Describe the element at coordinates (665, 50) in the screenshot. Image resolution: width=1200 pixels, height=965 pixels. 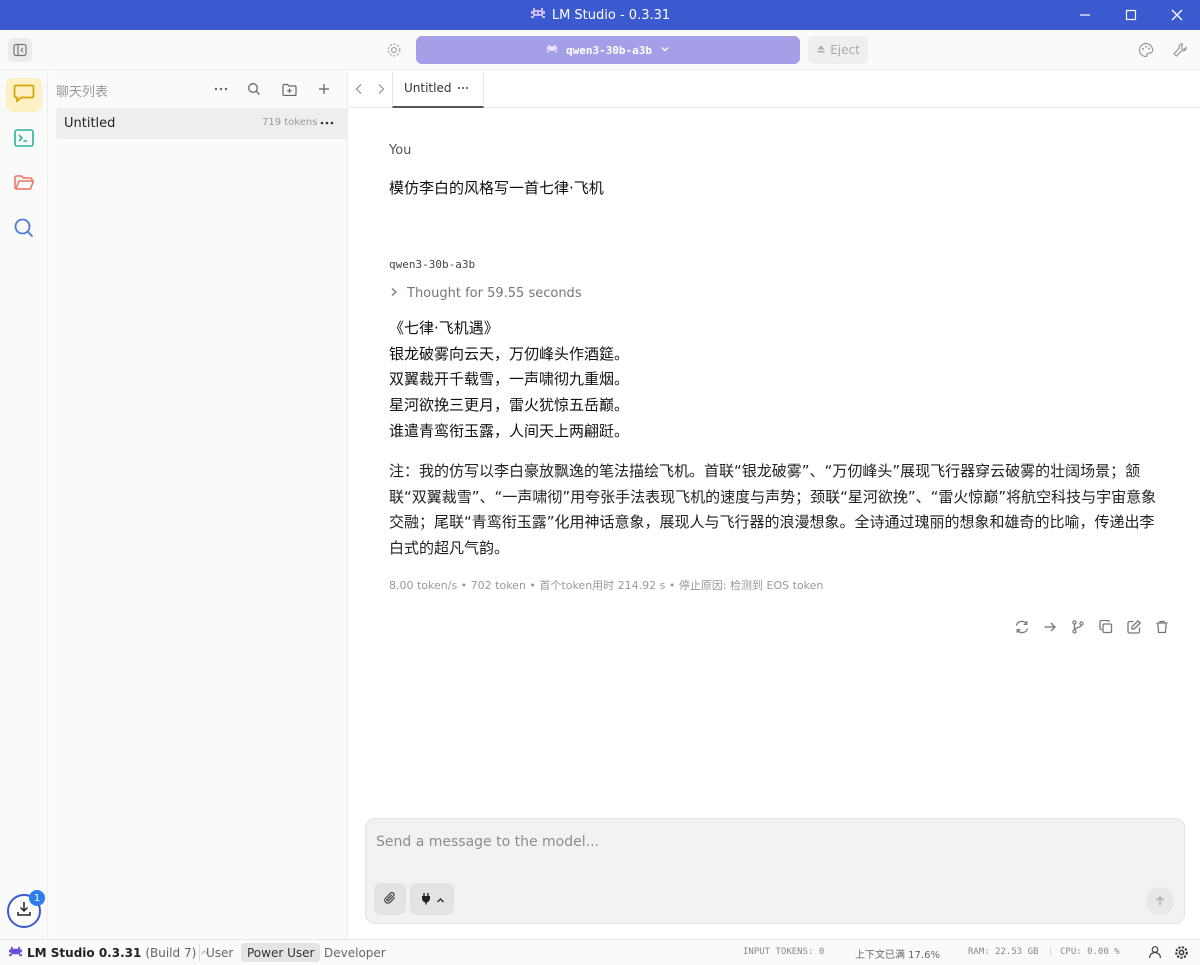
I see `chevron-down-icon` at that location.